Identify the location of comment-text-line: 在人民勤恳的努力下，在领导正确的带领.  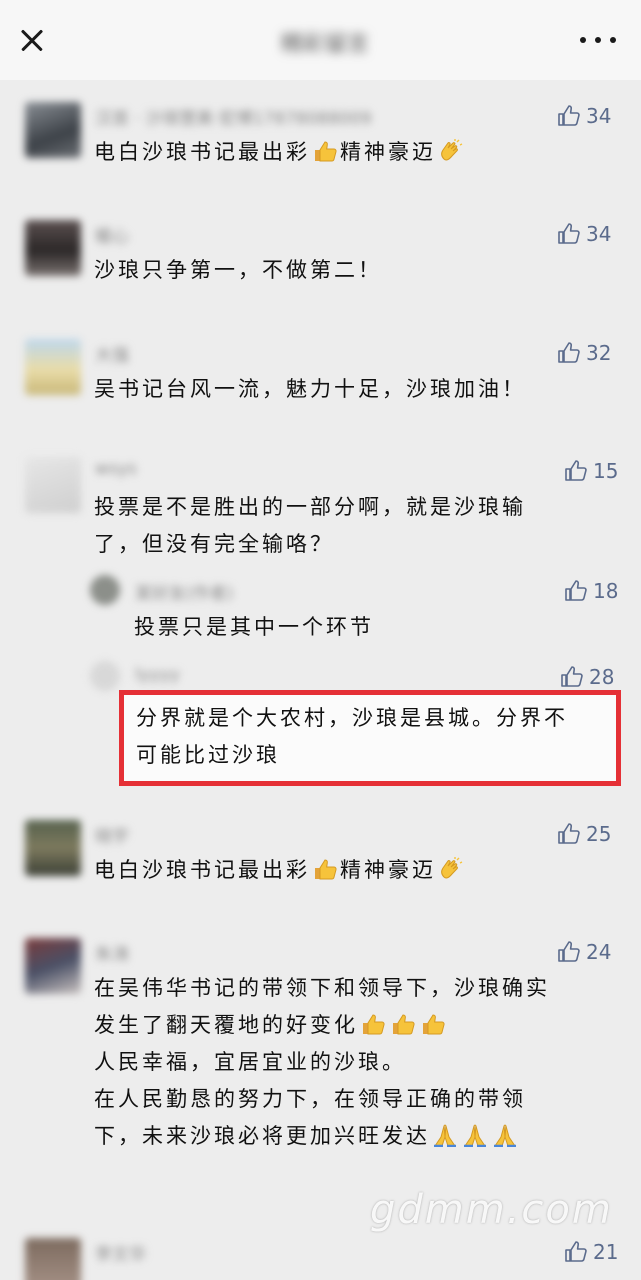
(310, 1099).